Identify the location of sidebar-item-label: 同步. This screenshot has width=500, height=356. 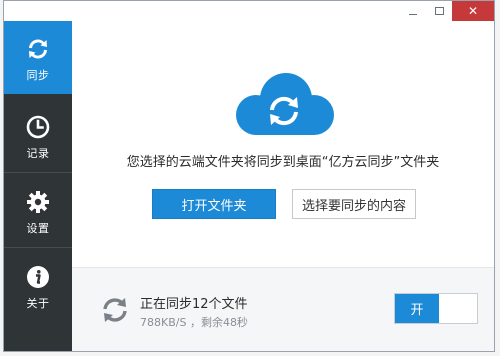
(38, 75).